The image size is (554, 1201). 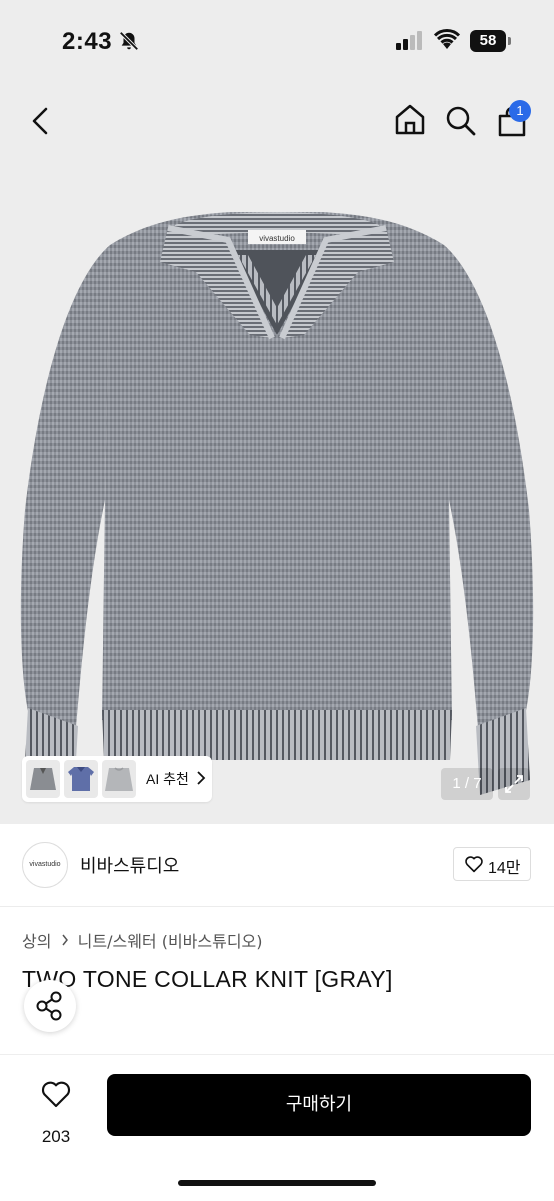 What do you see at coordinates (129, 865) in the screenshot?
I see `brand-name: 비바스튜디오` at bounding box center [129, 865].